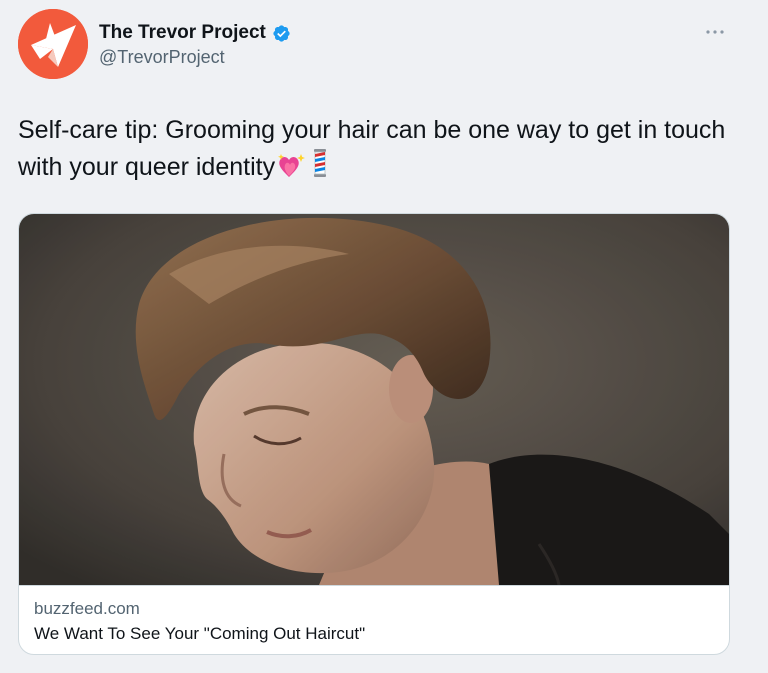 The width and height of the screenshot is (768, 673). I want to click on tweet-header: The Trevor Project @TrevorProject, so click(195, 44).